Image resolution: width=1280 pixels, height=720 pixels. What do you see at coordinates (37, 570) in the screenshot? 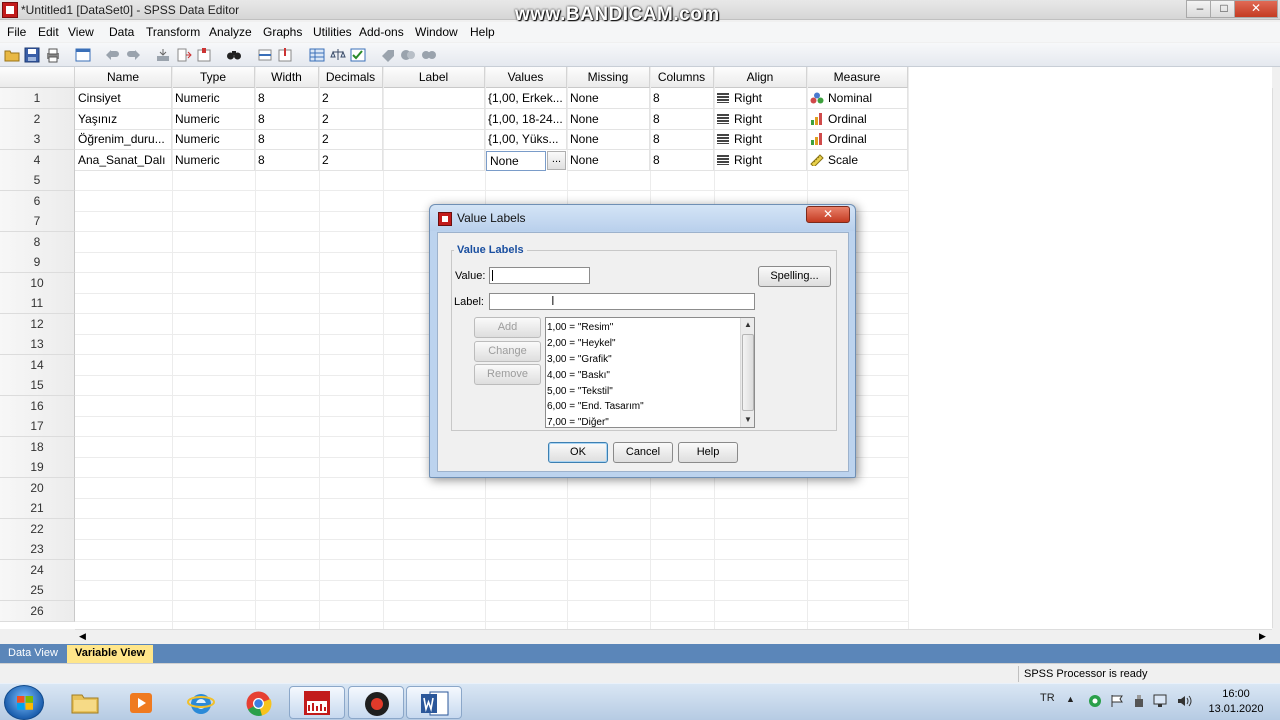
I see `row-number: 24` at bounding box center [37, 570].